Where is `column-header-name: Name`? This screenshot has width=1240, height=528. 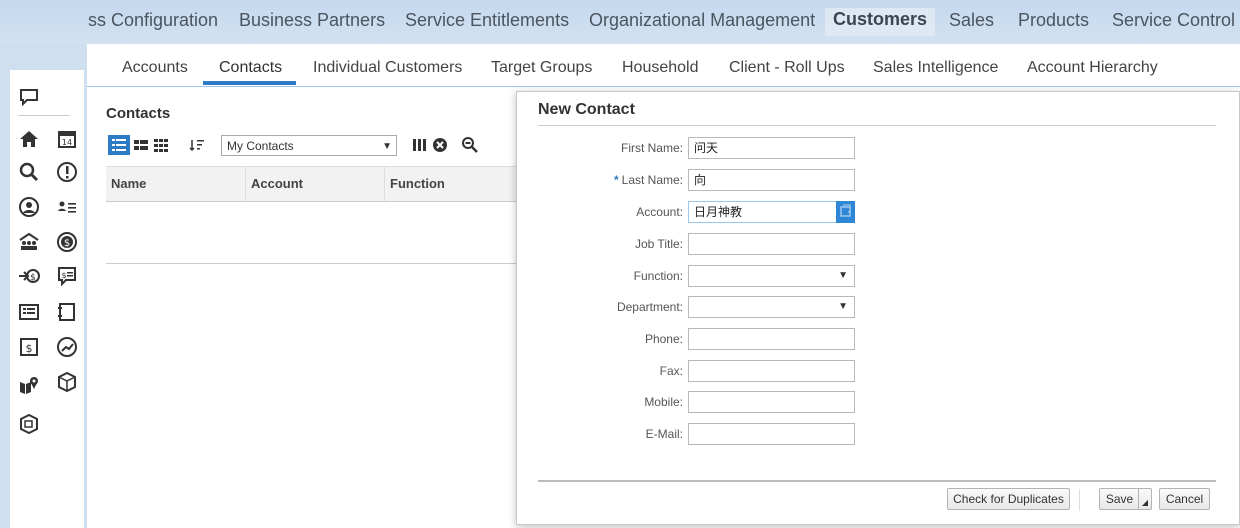 column-header-name: Name is located at coordinates (175, 184).